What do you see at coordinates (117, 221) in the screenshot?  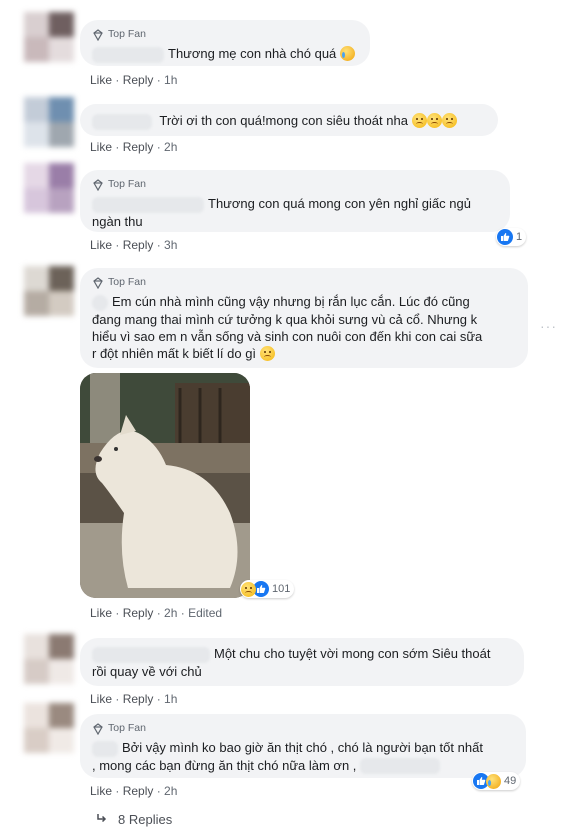 I see `comment-text-line-2: ngàn thu` at bounding box center [117, 221].